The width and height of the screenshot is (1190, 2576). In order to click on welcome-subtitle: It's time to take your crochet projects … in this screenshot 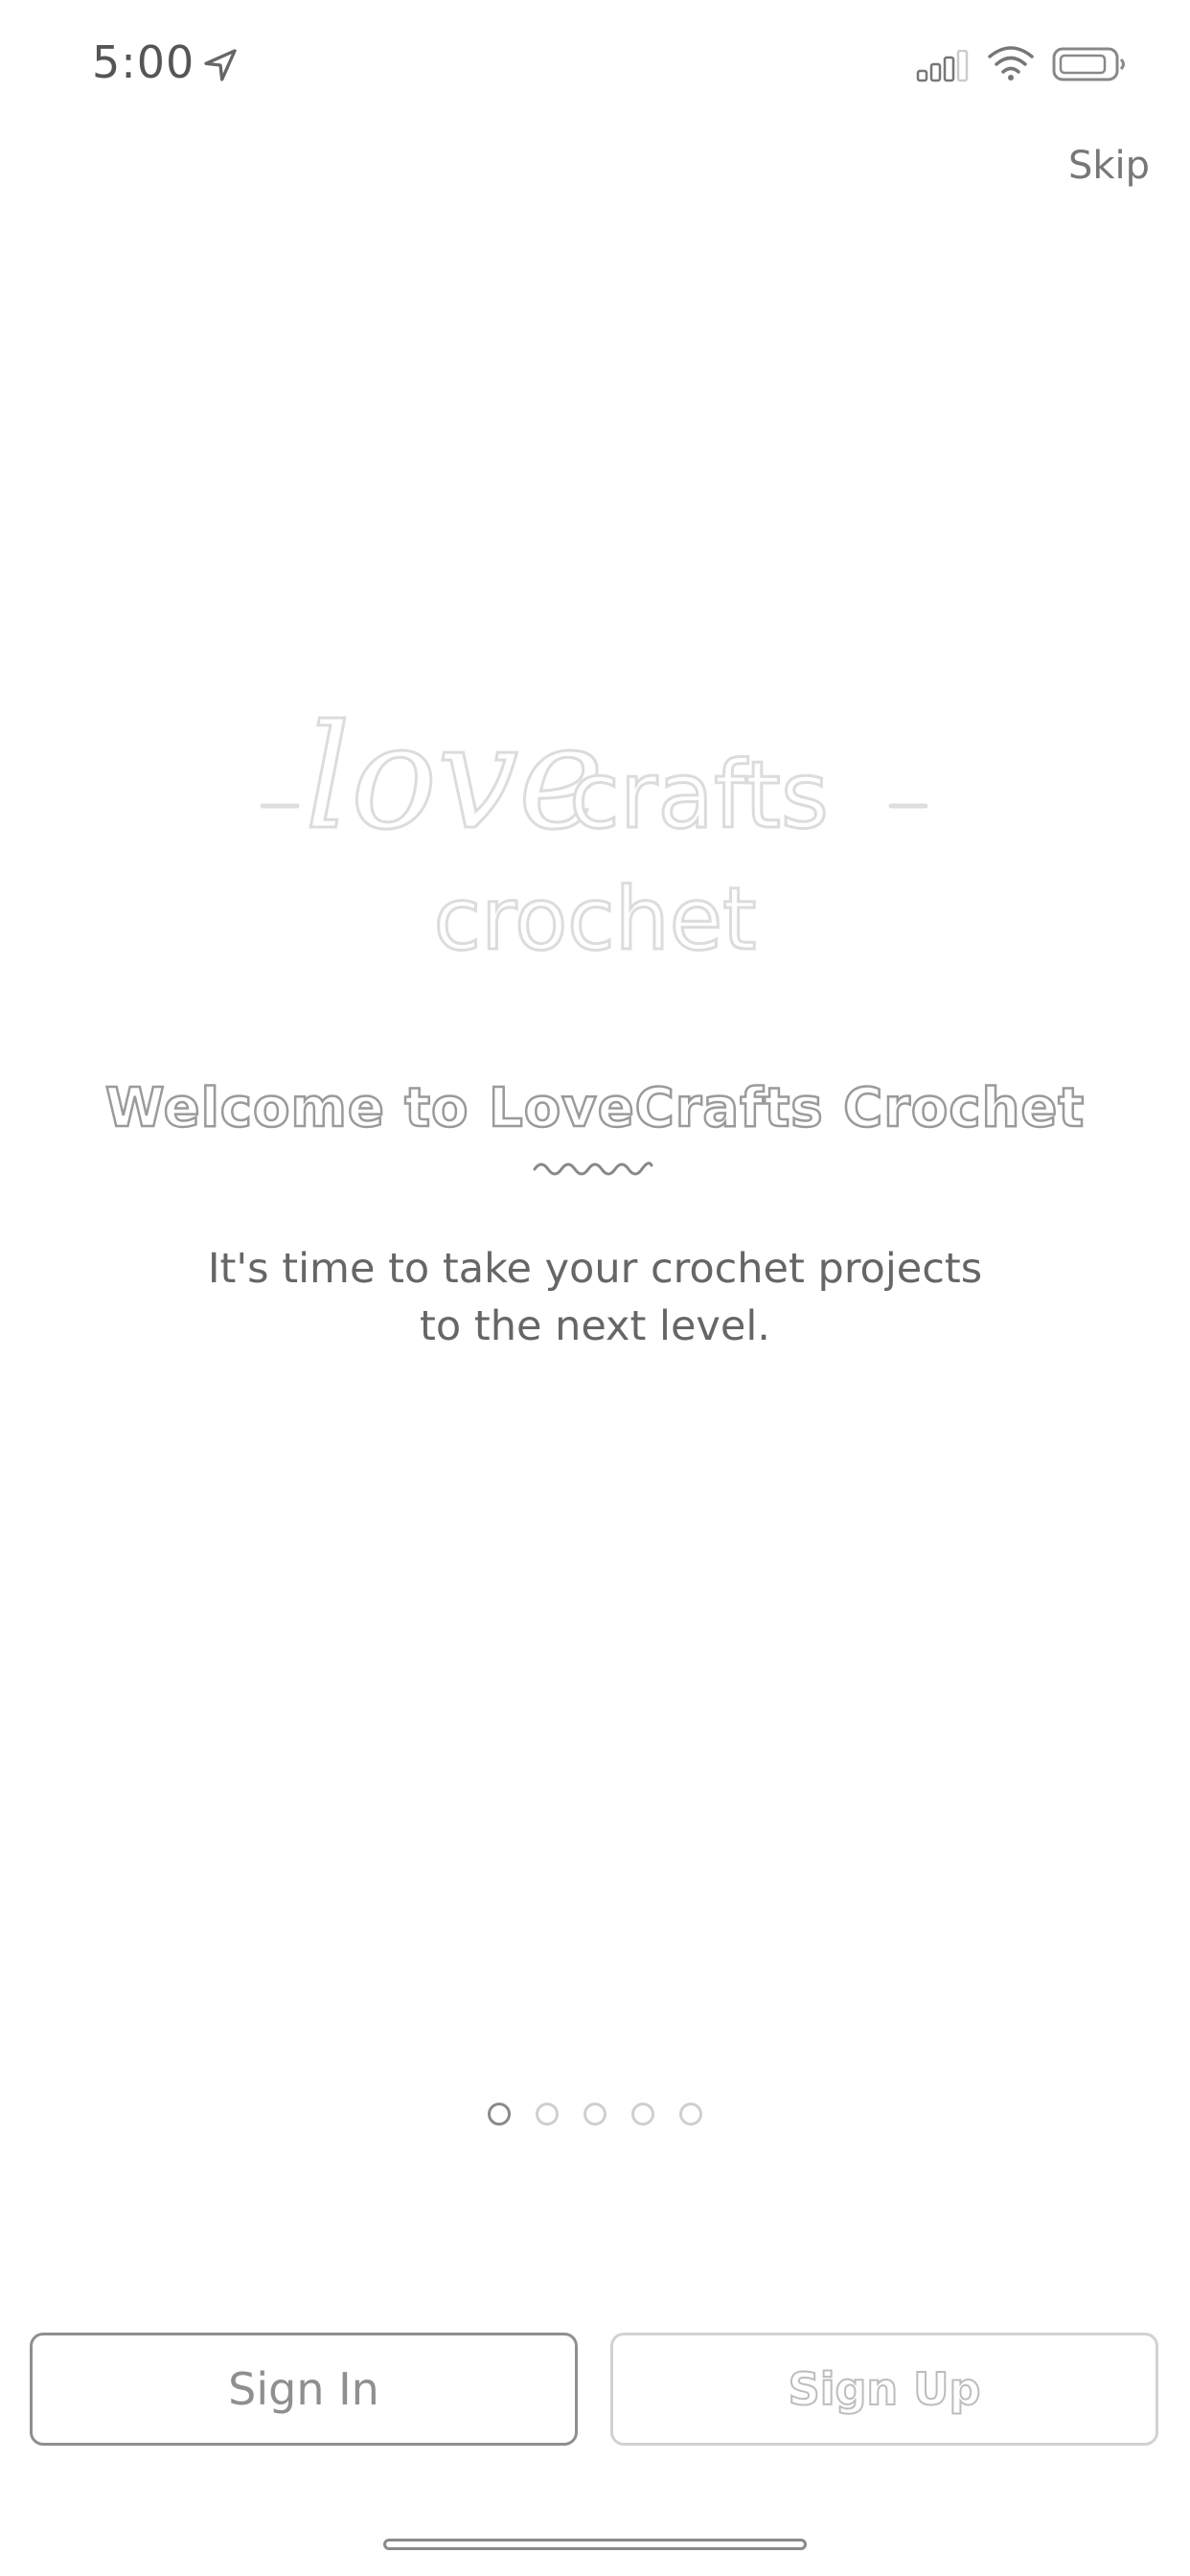, I will do `click(595, 1297)`.